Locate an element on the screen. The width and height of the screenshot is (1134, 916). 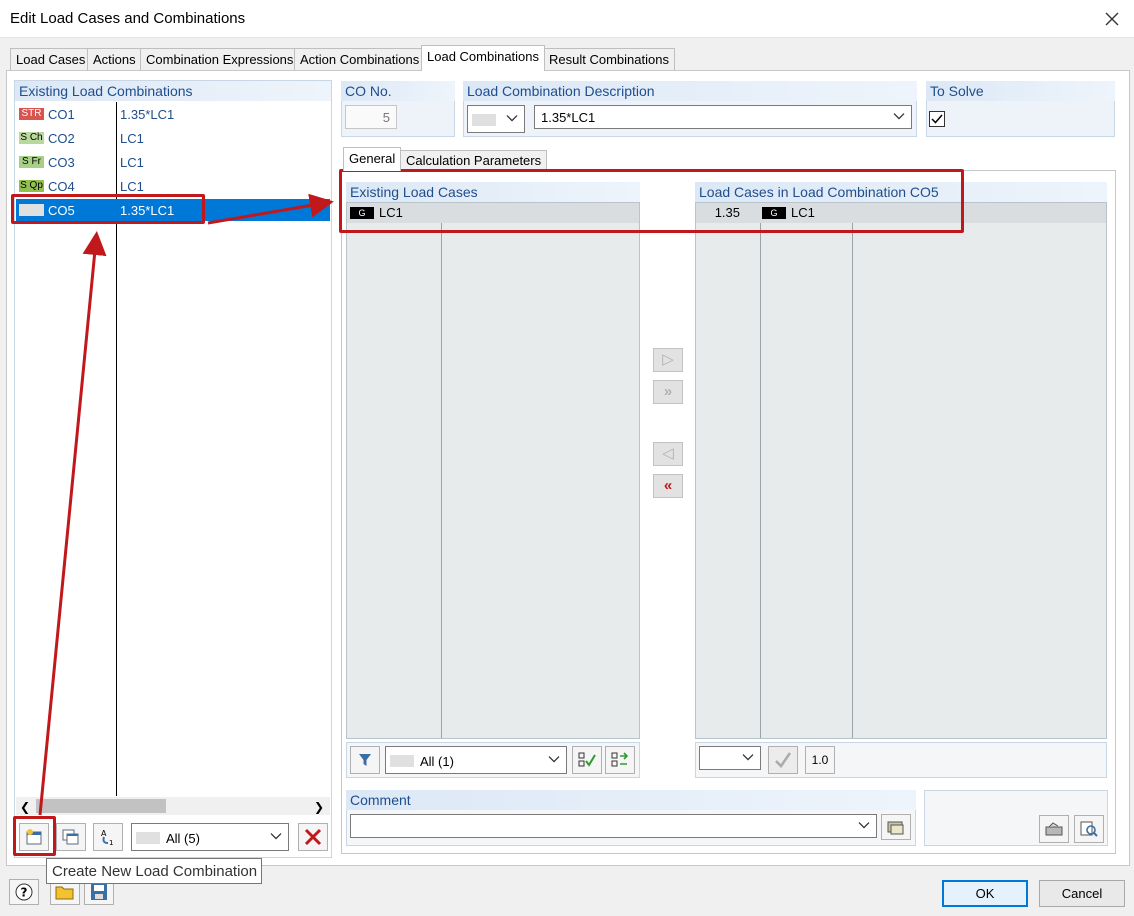
subtab-general: General is located at coordinates (372, 159).